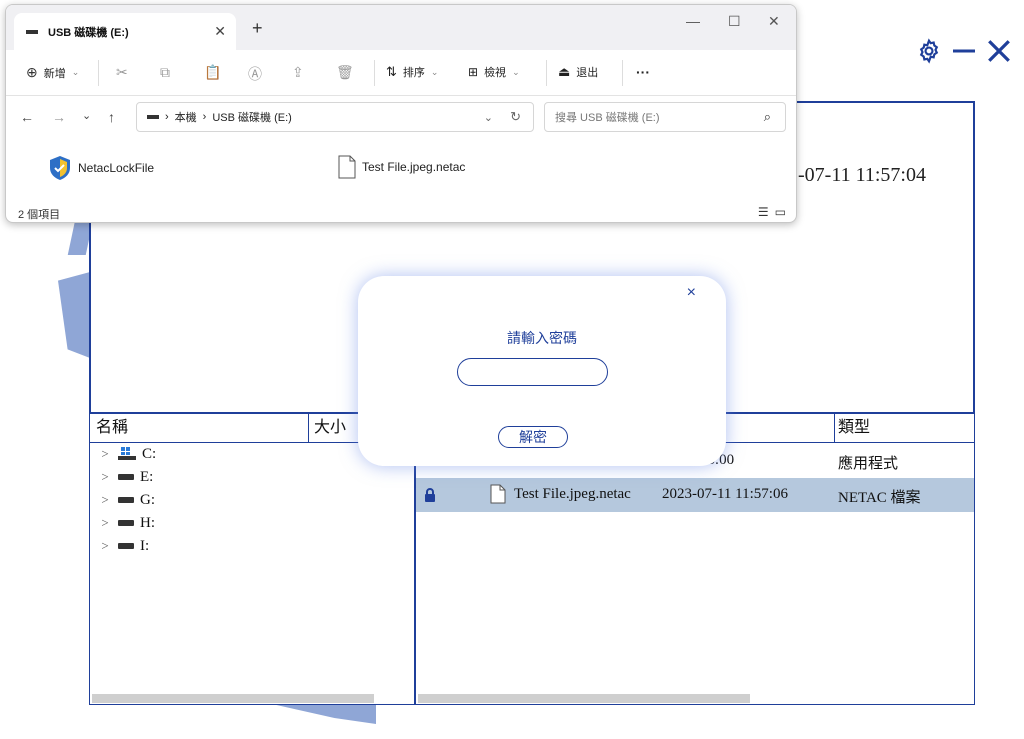 The width and height of the screenshot is (1024, 739). Describe the element at coordinates (127, 454) in the screenshot. I see `tree-item-drive-c: > C:` at that location.